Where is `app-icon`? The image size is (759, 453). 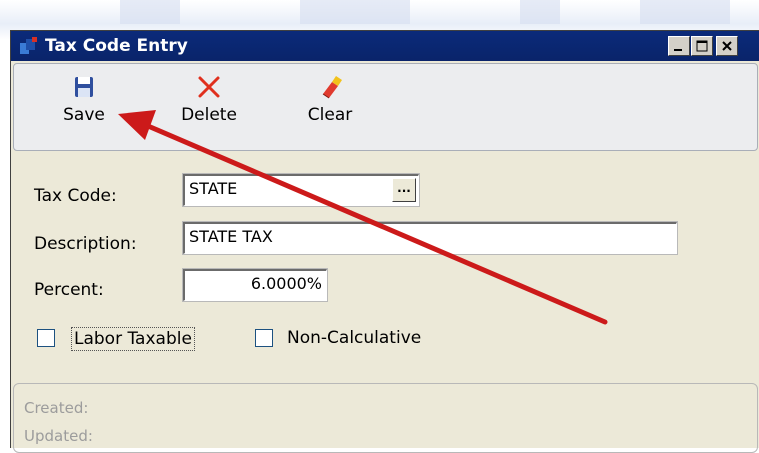
app-icon is located at coordinates (28, 45).